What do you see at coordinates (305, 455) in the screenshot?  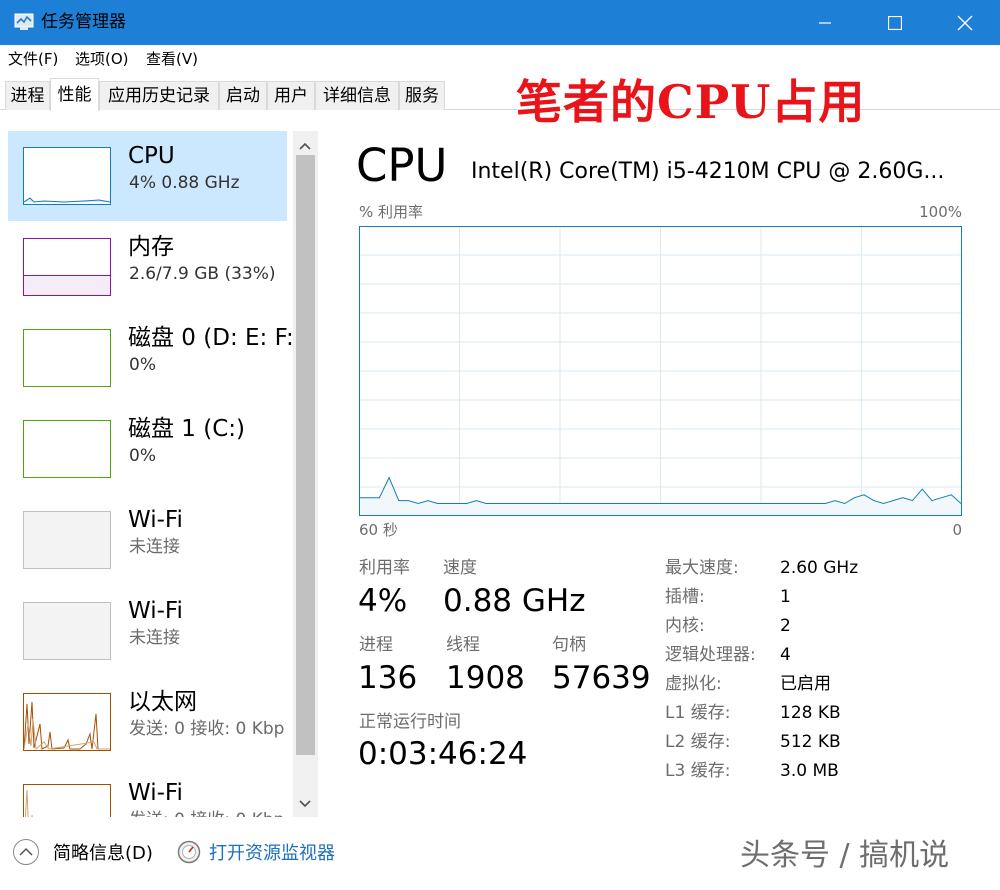 I see `scrollbar-thumb` at bounding box center [305, 455].